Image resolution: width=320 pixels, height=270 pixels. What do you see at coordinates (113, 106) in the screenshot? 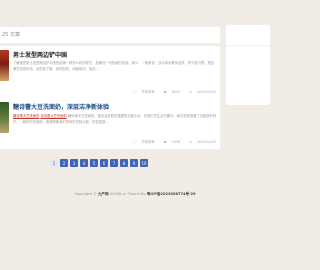
I see `post-title: 糖诗蕾大豆洗面奶，深层洁净新体验` at bounding box center [113, 106].